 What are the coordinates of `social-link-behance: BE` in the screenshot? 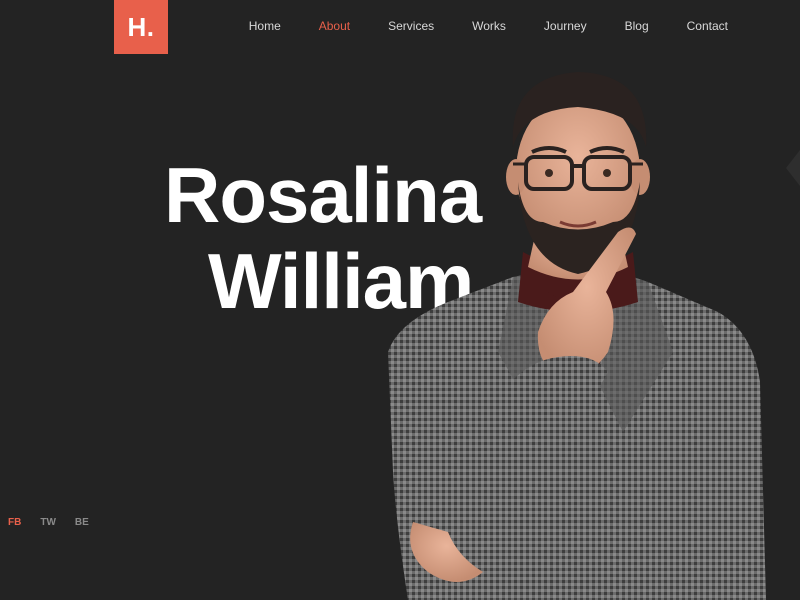 It's located at (82, 522).